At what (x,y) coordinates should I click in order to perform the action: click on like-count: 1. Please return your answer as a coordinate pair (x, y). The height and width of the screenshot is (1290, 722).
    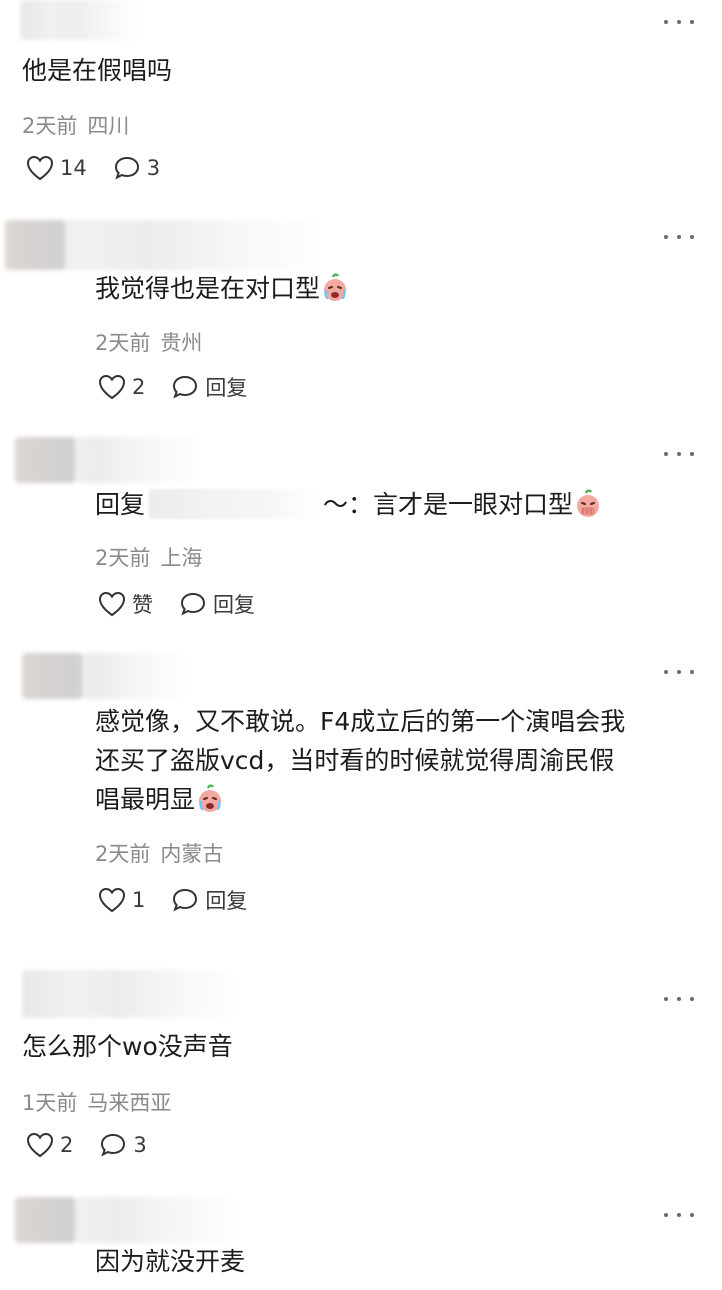
    Looking at the image, I should click on (139, 900).